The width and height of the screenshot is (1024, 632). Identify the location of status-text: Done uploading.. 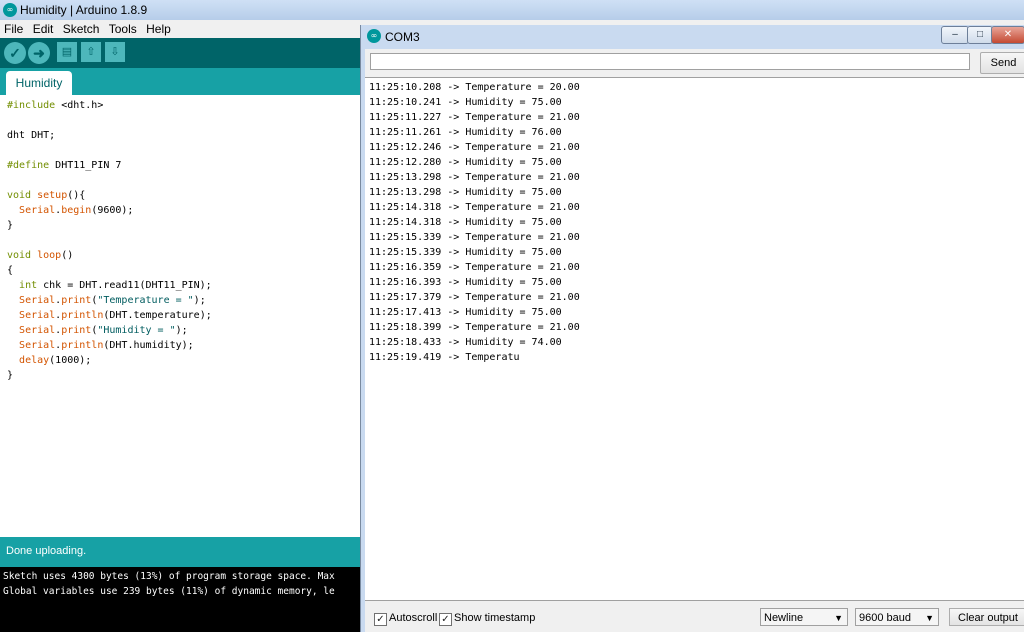
(46, 551).